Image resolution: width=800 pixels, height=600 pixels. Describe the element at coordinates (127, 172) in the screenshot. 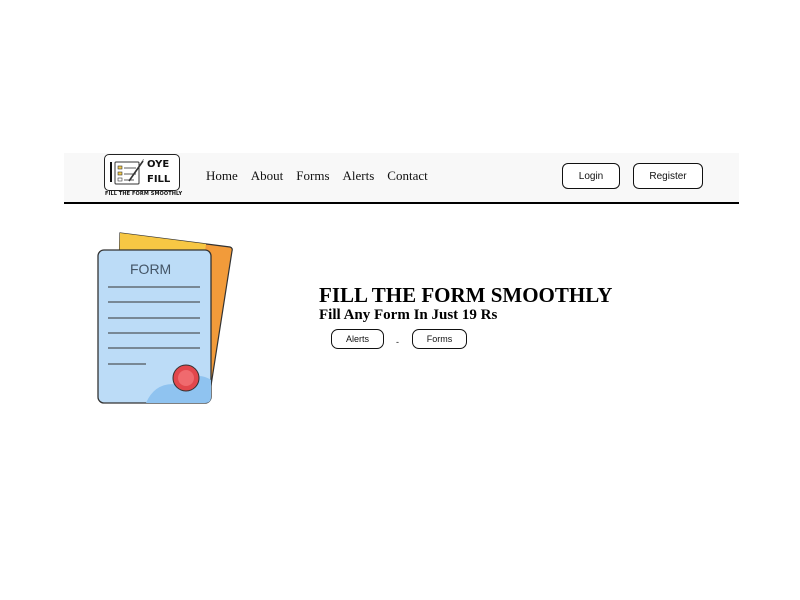

I see `checklist-clipboard-icon` at that location.